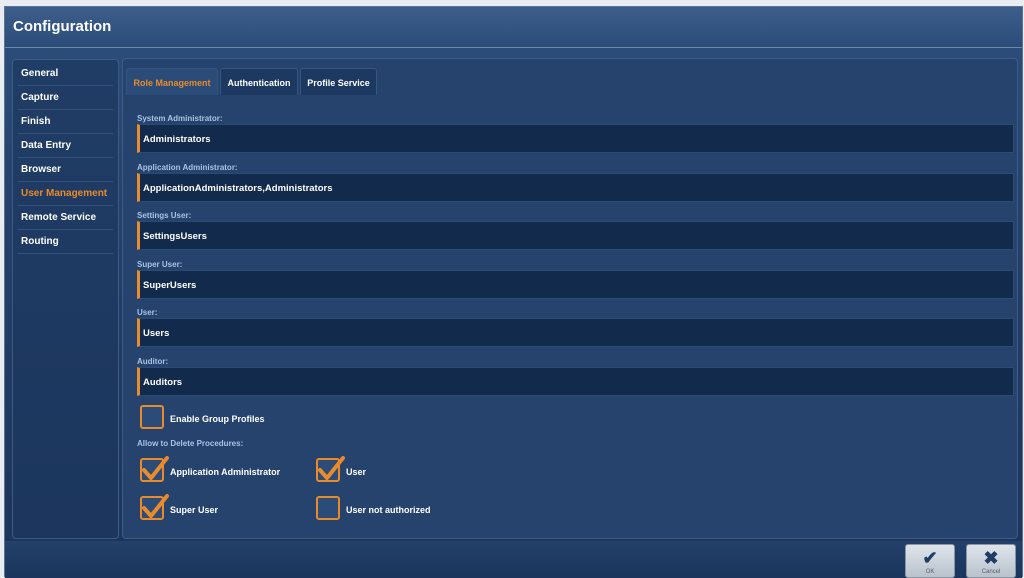 The height and width of the screenshot is (578, 1024). What do you see at coordinates (65, 99) in the screenshot?
I see `sidebar-item-capture: Capture` at bounding box center [65, 99].